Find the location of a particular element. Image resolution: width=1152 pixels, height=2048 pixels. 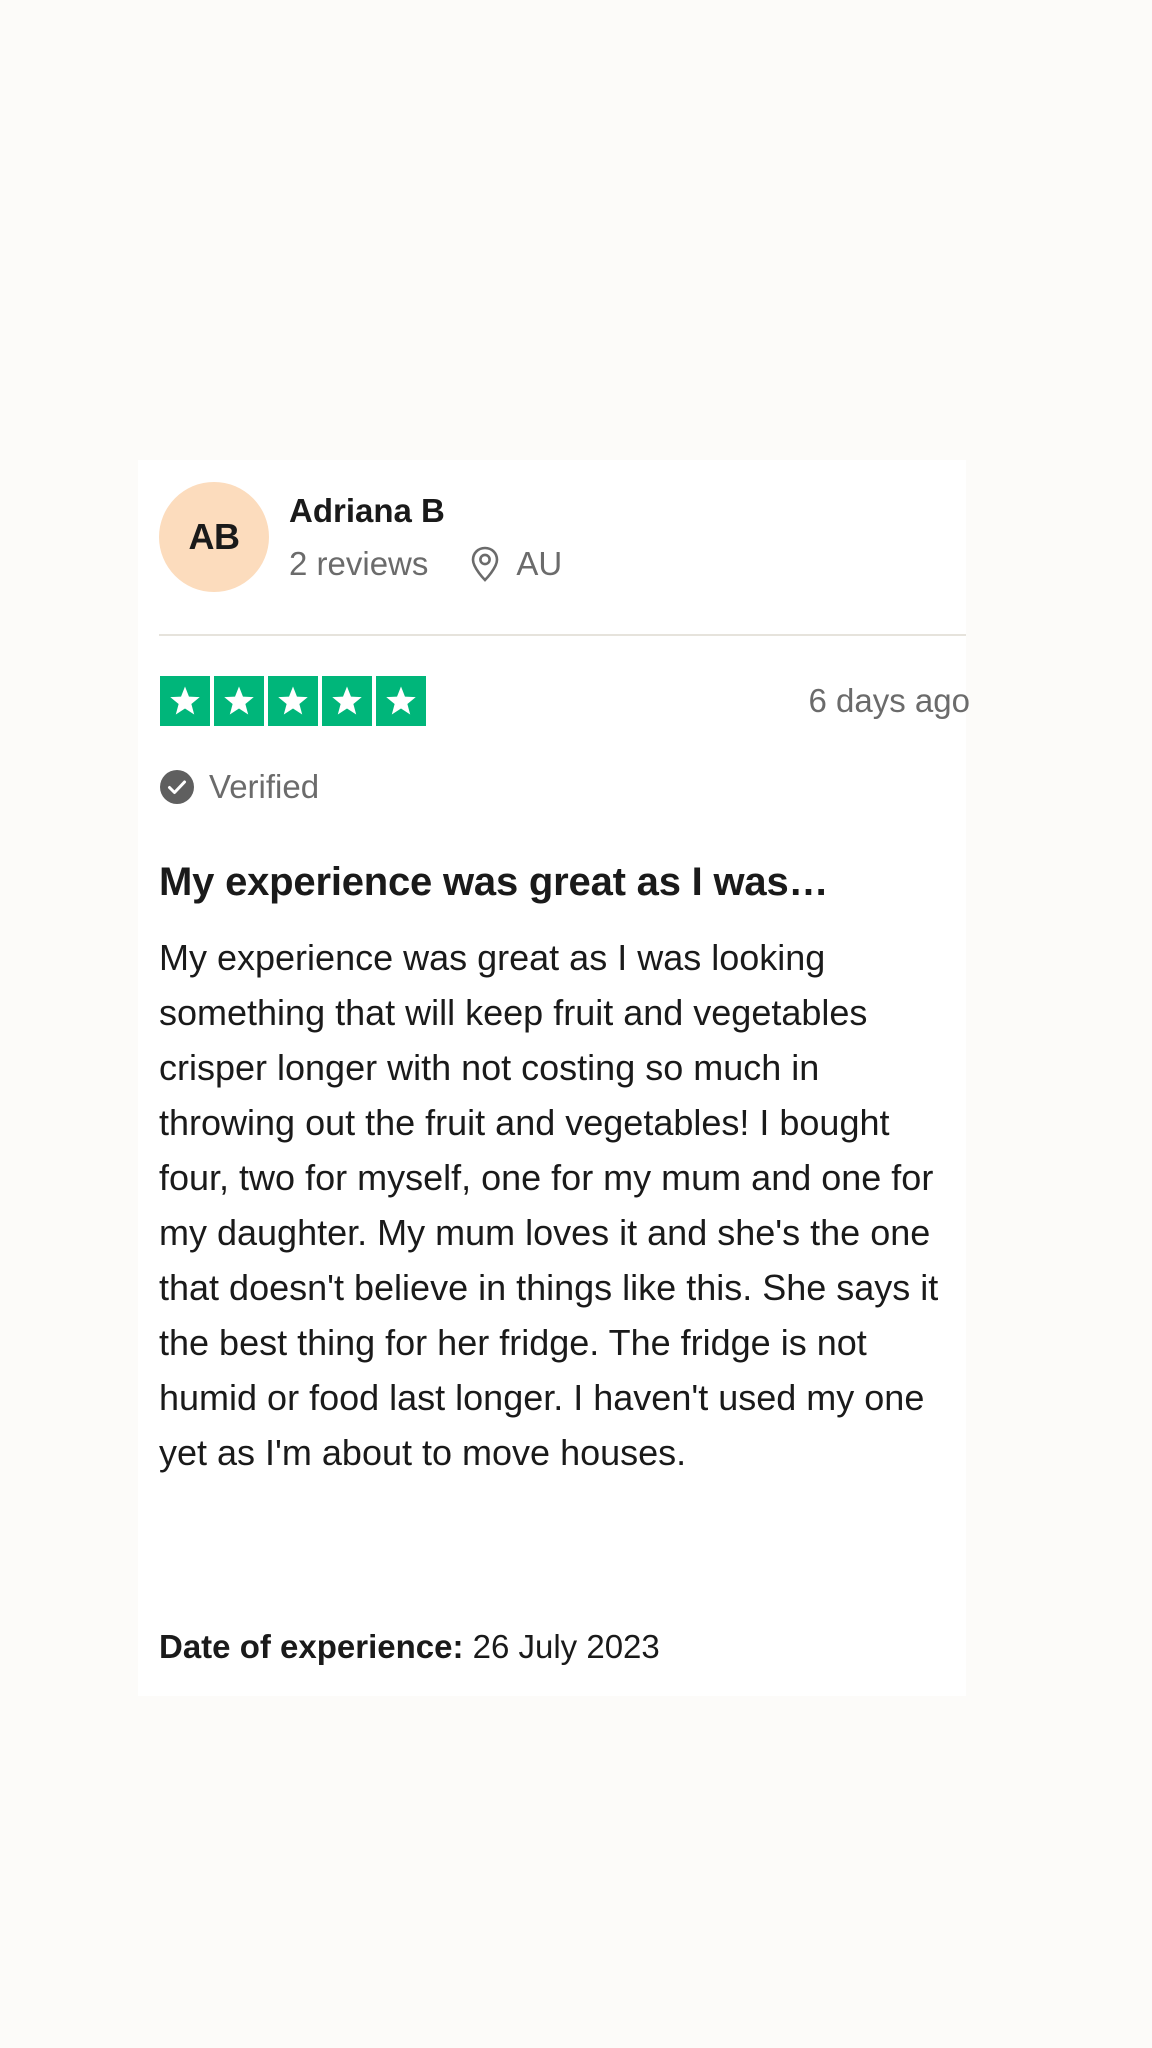

verified-badge: Verified is located at coordinates (239, 787).